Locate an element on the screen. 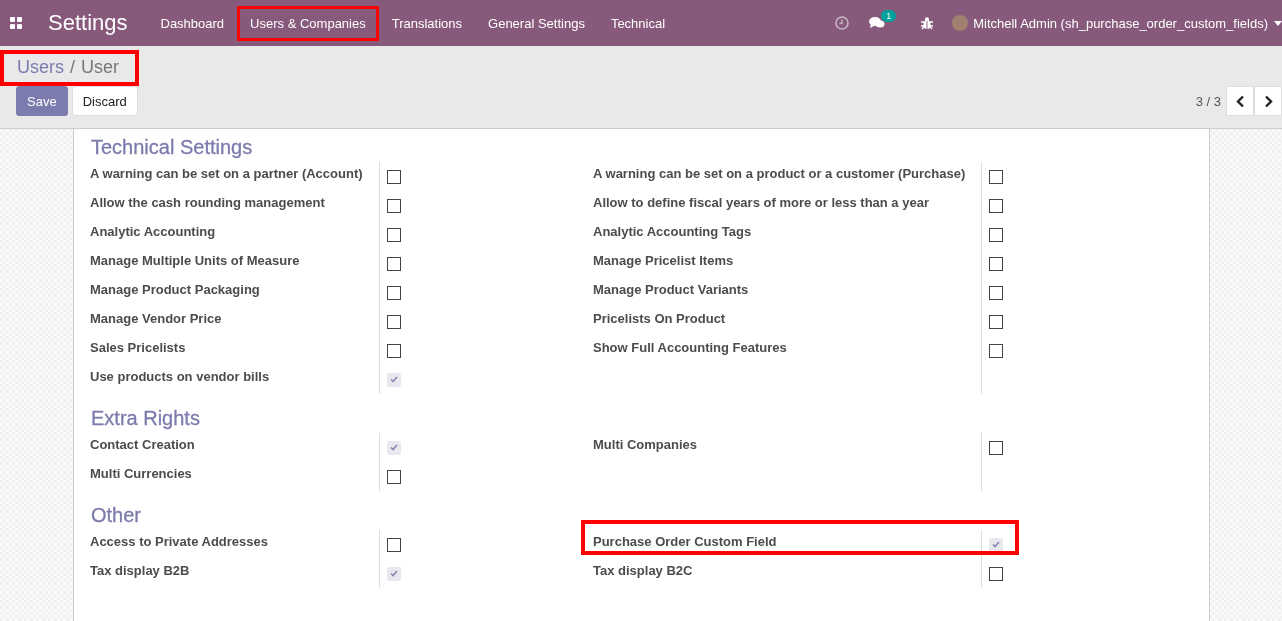  field-label: Pricelists On Product is located at coordinates (659, 318).